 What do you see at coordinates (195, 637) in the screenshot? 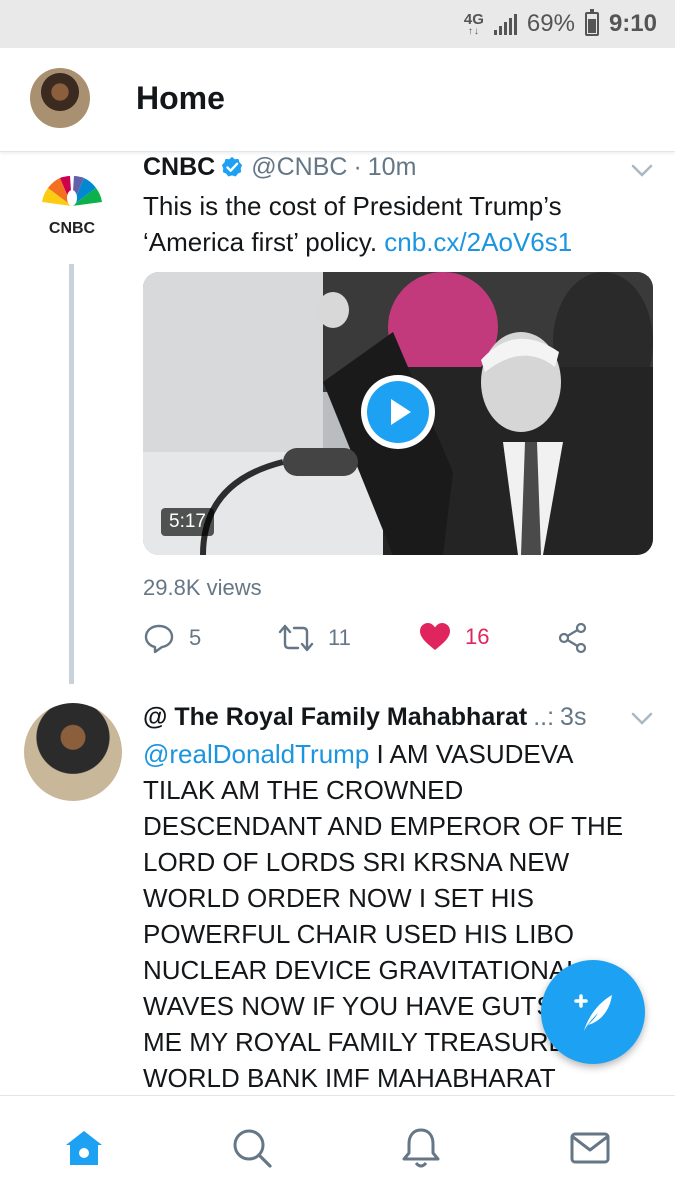
I see `reply-count: 5` at bounding box center [195, 637].